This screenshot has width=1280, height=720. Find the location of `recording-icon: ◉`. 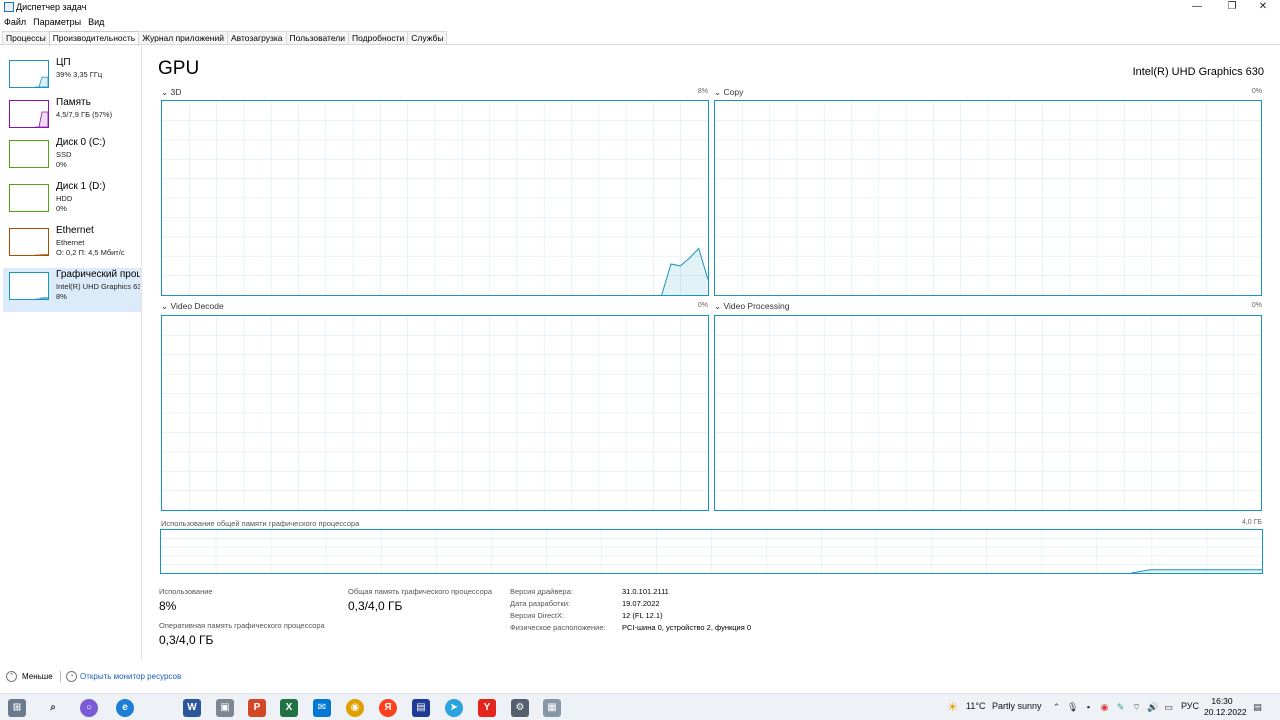

recording-icon: ◉ is located at coordinates (1104, 707).